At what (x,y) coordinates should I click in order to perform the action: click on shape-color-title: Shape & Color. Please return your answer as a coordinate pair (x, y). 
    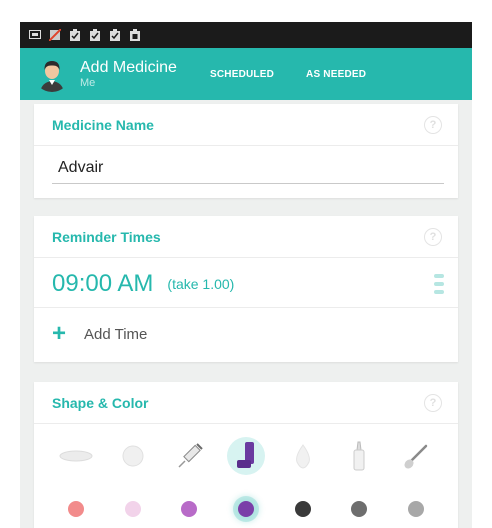
    Looking at the image, I should click on (100, 402).